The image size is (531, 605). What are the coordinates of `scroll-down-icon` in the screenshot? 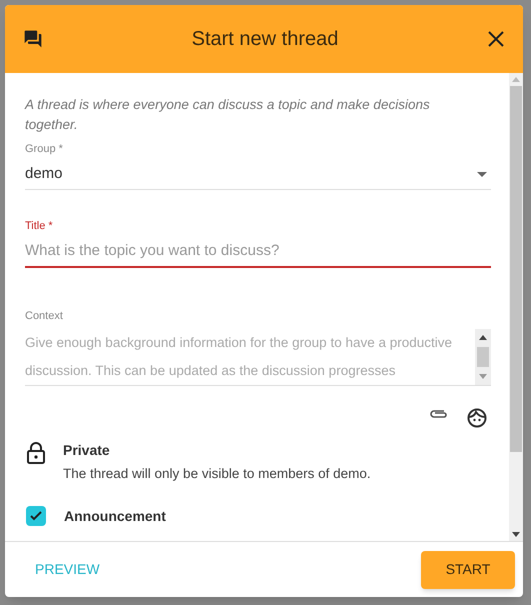 It's located at (516, 534).